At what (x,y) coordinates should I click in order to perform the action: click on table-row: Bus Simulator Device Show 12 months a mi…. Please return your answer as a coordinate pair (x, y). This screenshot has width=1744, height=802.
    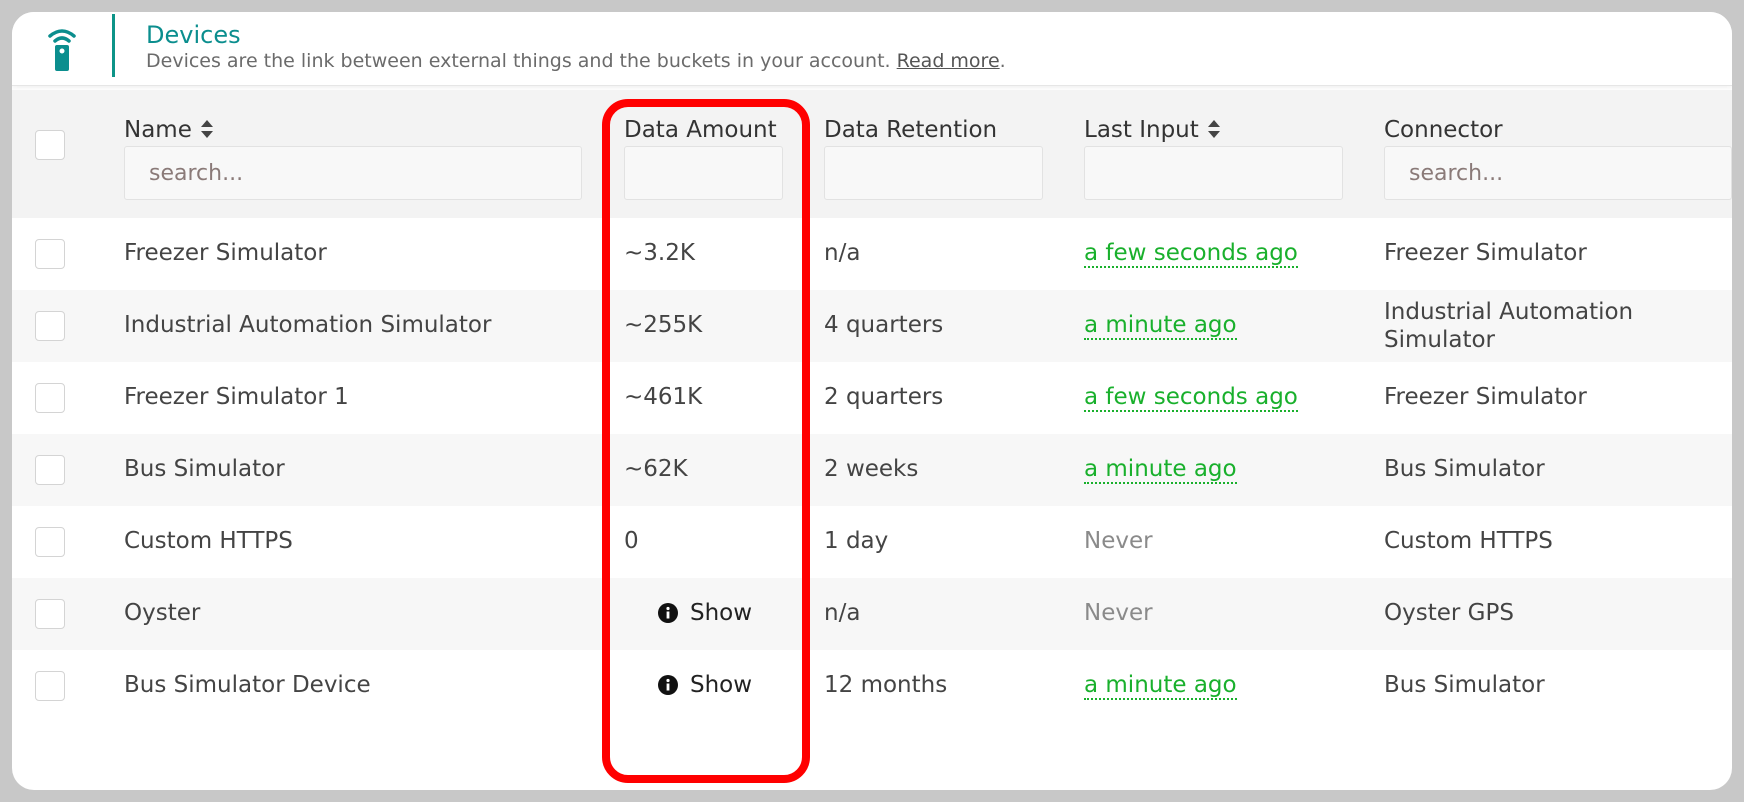
    Looking at the image, I should click on (872, 686).